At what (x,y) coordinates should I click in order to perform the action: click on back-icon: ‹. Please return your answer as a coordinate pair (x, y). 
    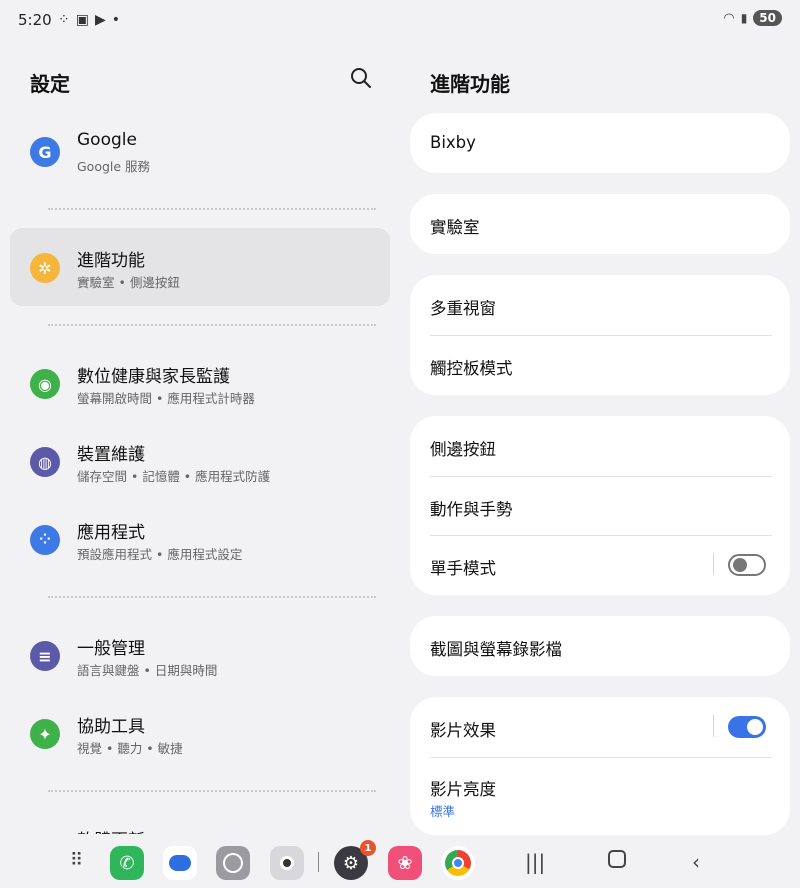
    Looking at the image, I should click on (696, 862).